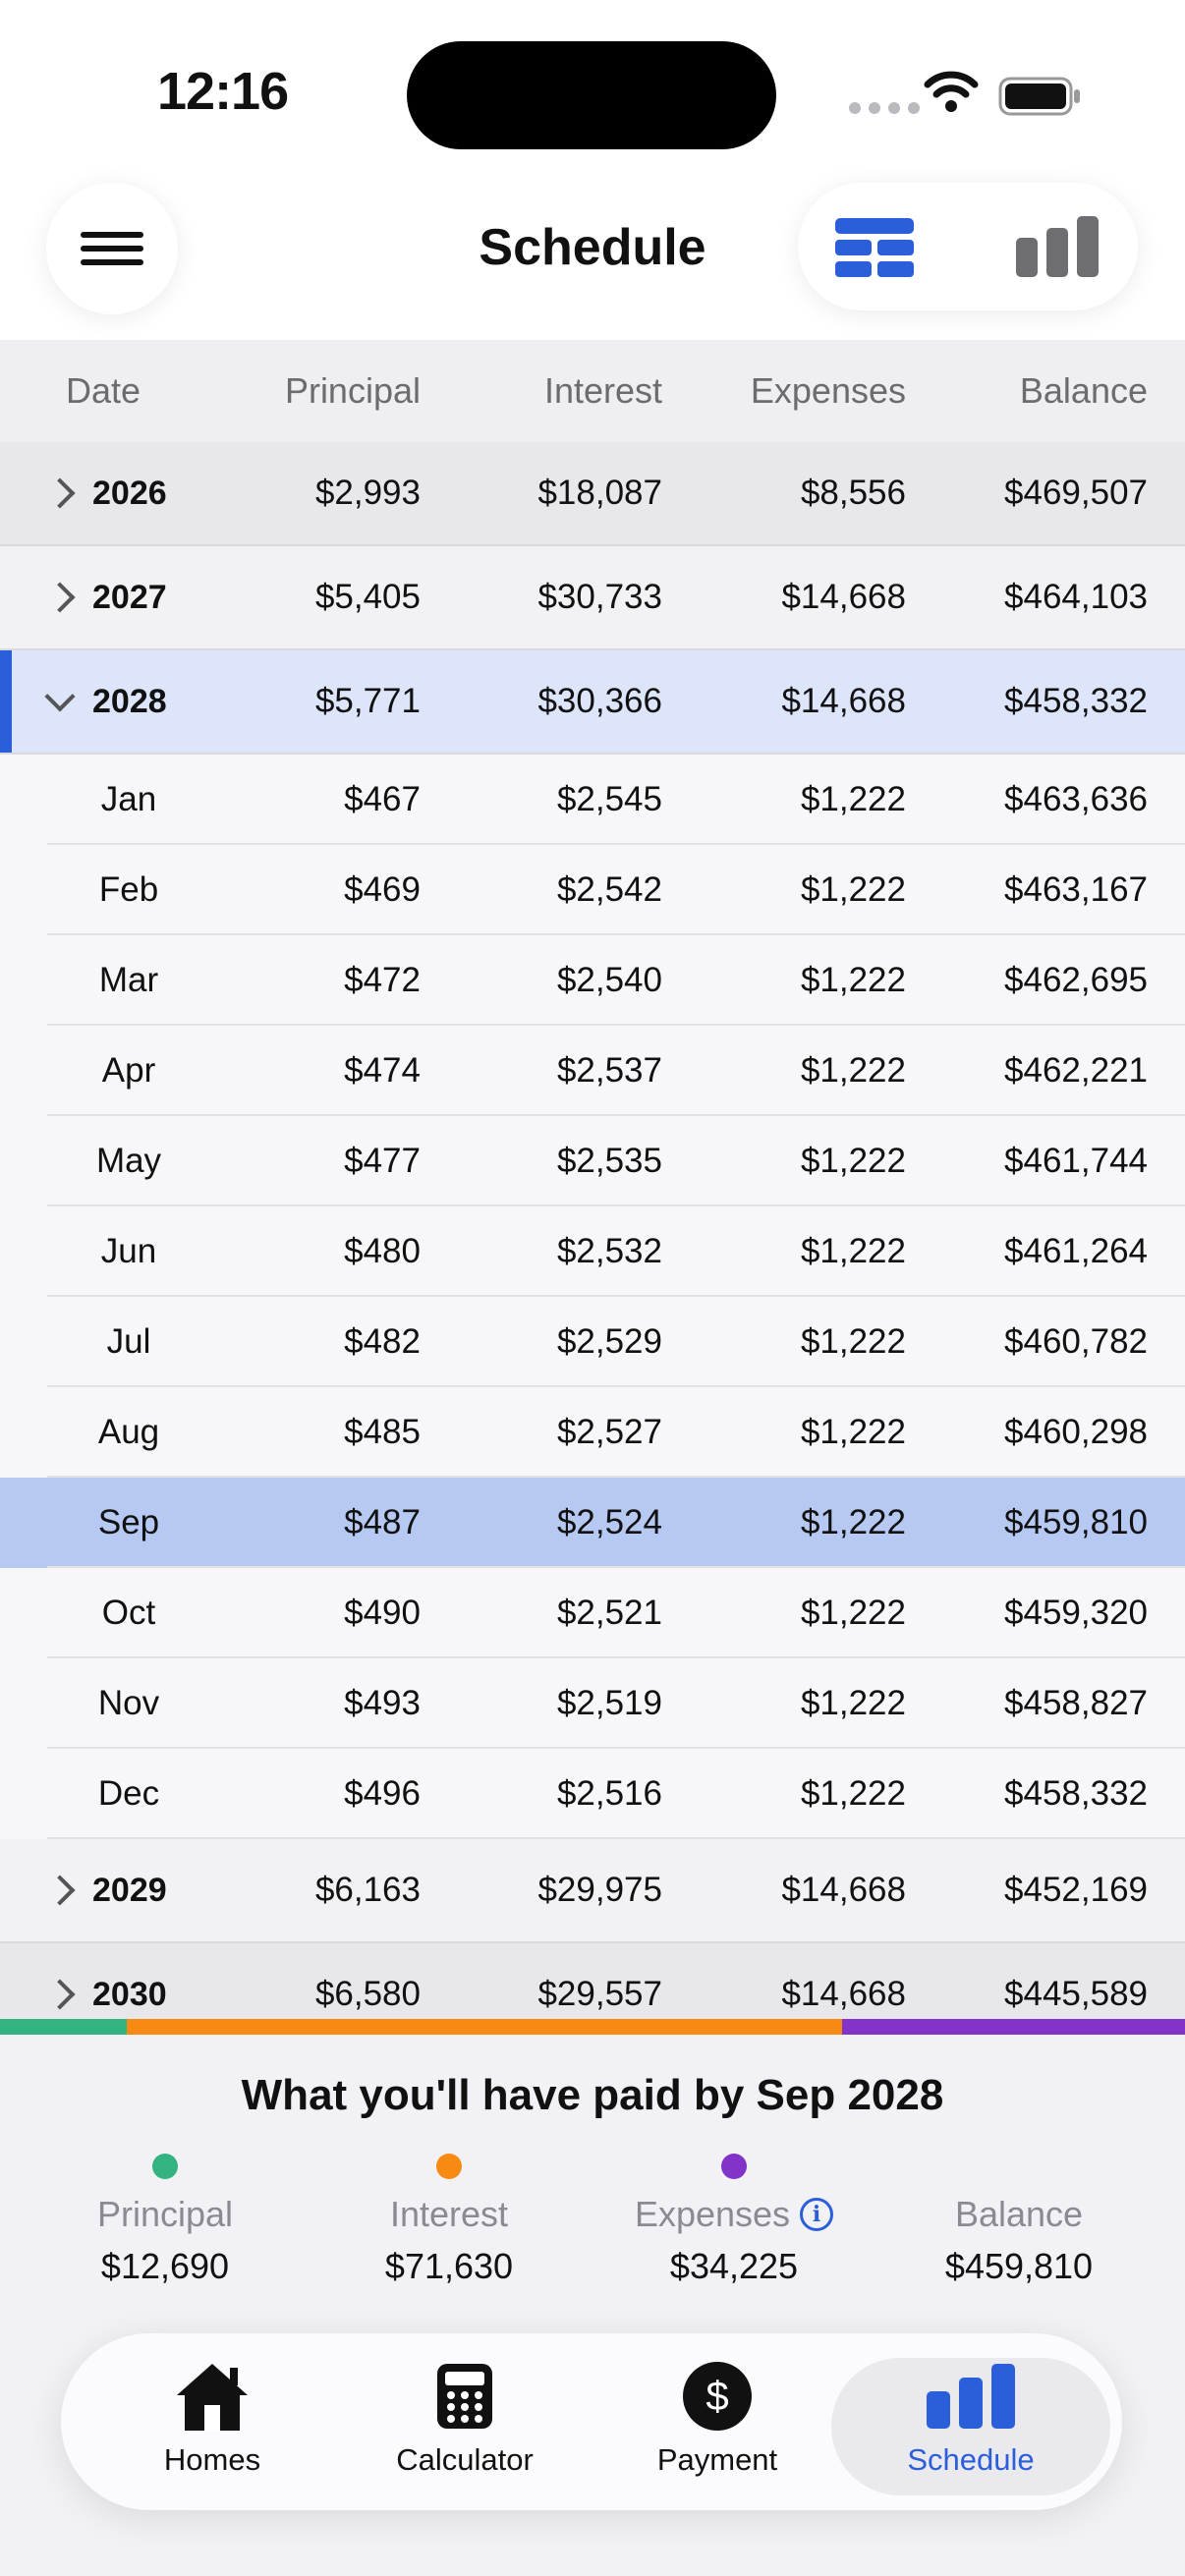  What do you see at coordinates (383, 1341) in the screenshot?
I see `cell-principal: $482` at bounding box center [383, 1341].